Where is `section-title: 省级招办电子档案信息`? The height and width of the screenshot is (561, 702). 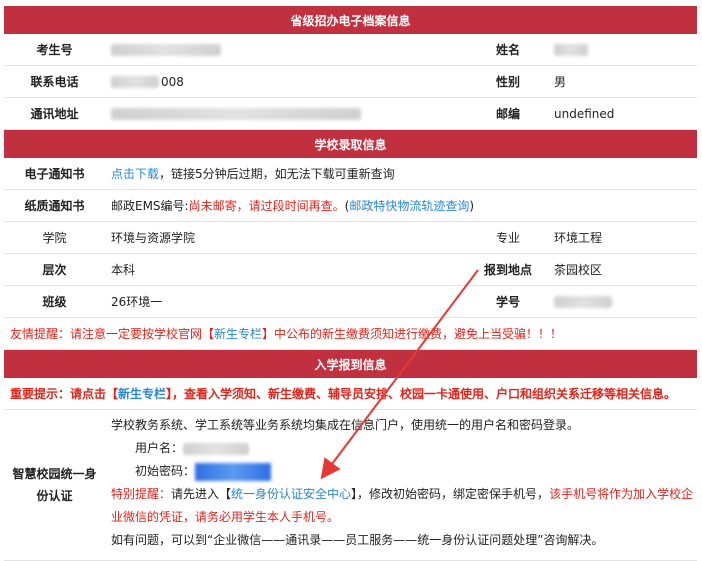 section-title: 省级招办电子档案信息 is located at coordinates (350, 20).